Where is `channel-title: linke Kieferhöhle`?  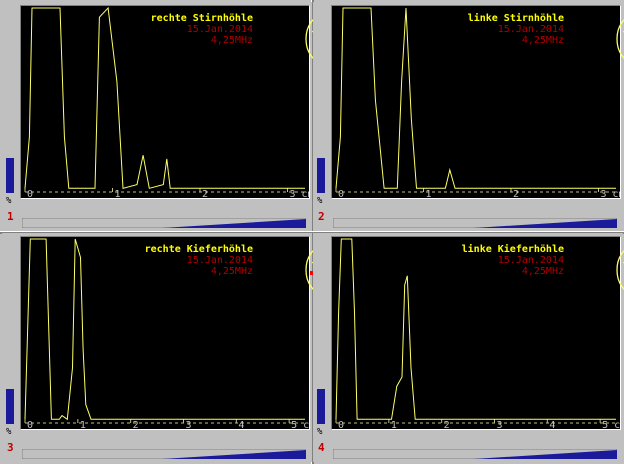
channel-title: linke Kieferhöhle is located at coordinates (512, 249).